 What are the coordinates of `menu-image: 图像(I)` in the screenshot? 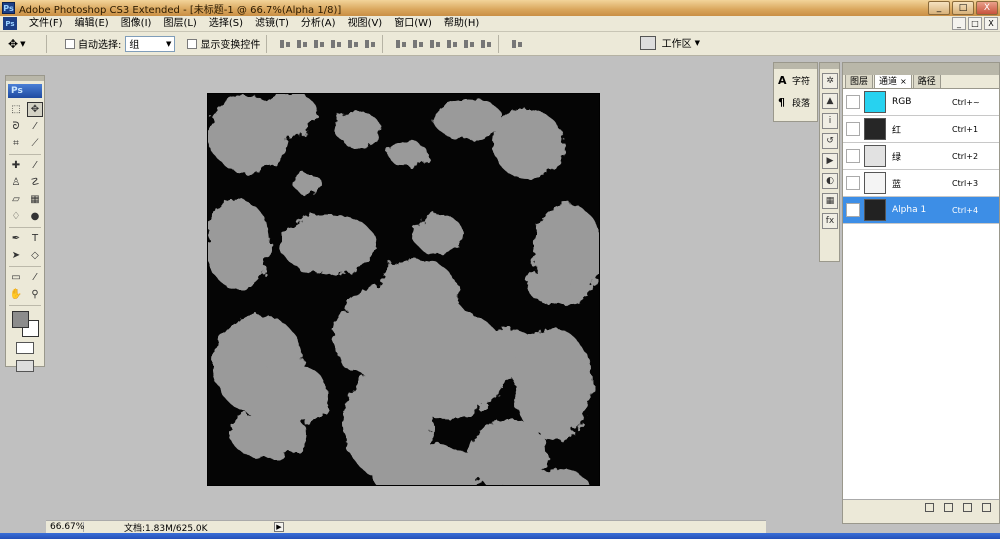 It's located at (136, 24).